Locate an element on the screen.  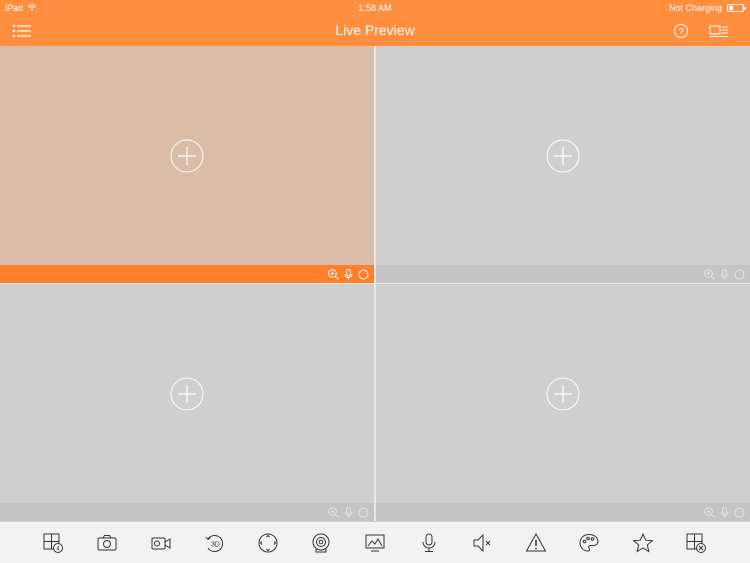
help-icon: ? is located at coordinates (681, 31).